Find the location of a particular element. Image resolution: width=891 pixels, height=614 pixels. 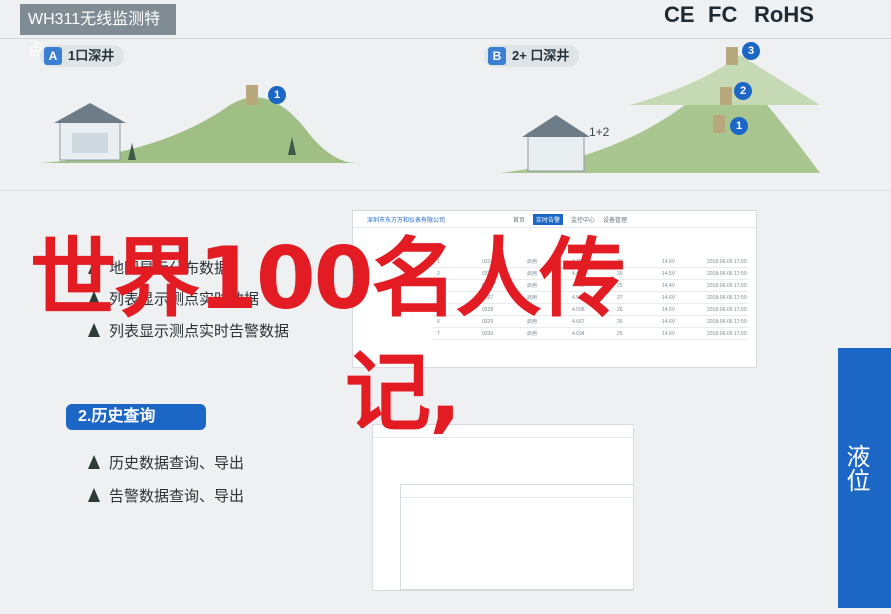

scenario-b-tag: 1+2 is located at coordinates (599, 132).